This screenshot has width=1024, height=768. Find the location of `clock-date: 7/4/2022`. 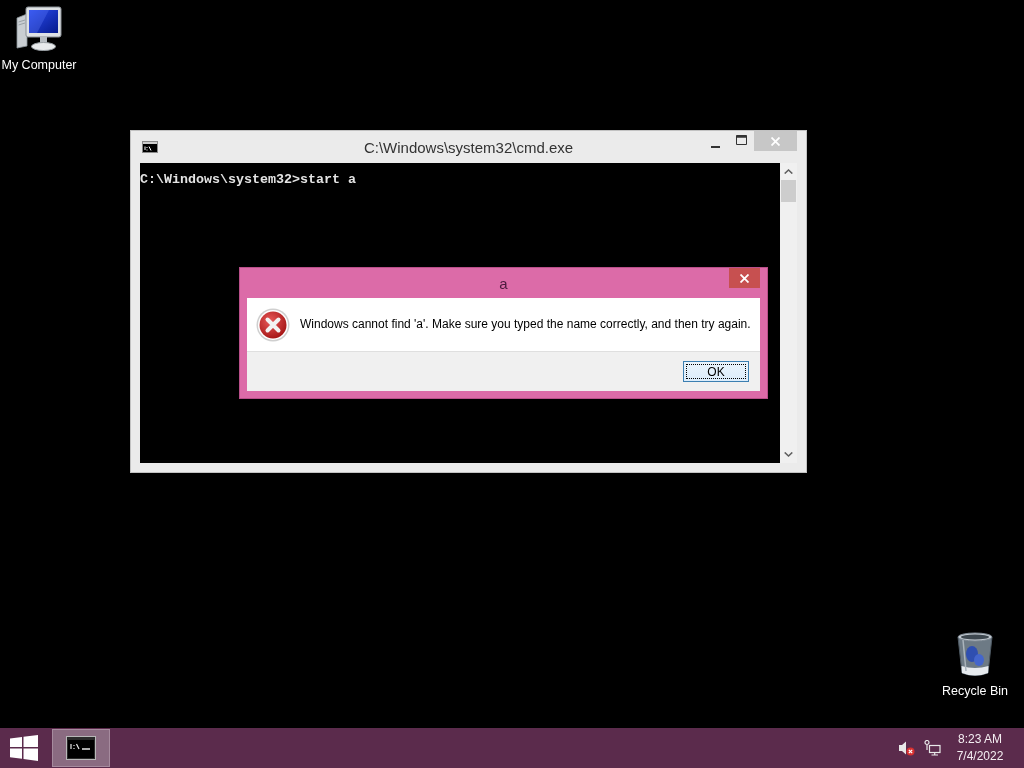

clock-date: 7/4/2022 is located at coordinates (980, 756).